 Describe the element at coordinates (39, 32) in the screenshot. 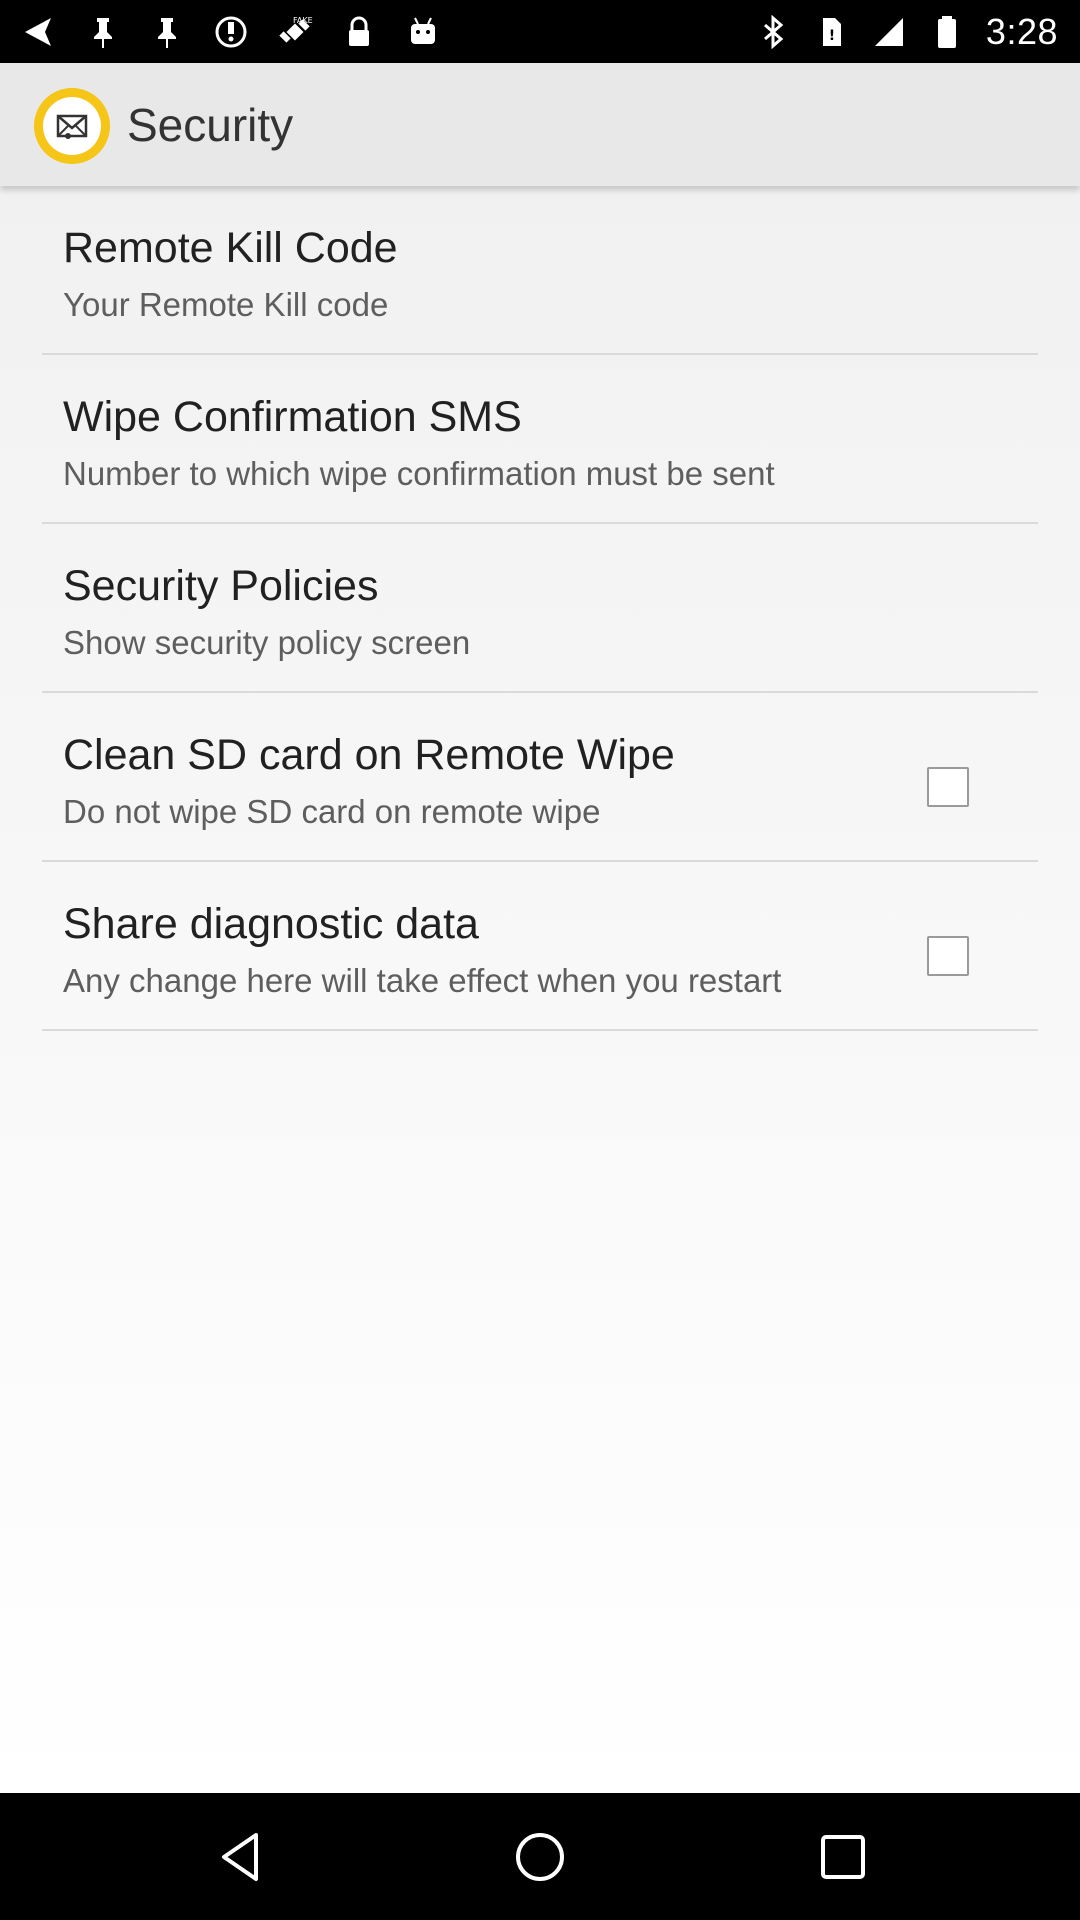

I see `back-arrow-notification-icon` at that location.